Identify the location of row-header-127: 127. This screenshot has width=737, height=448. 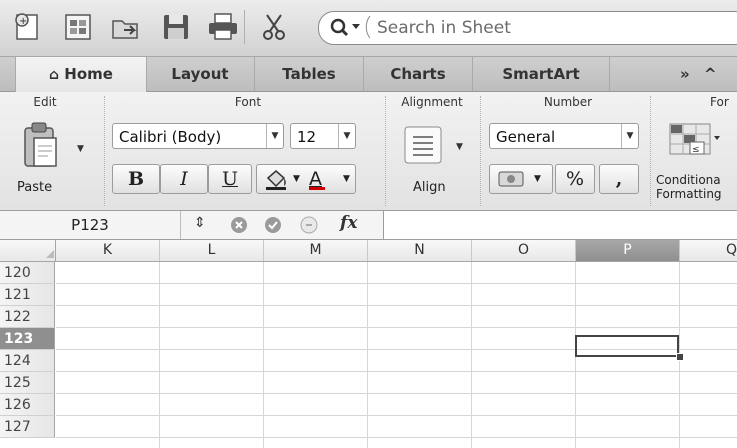
(27, 427).